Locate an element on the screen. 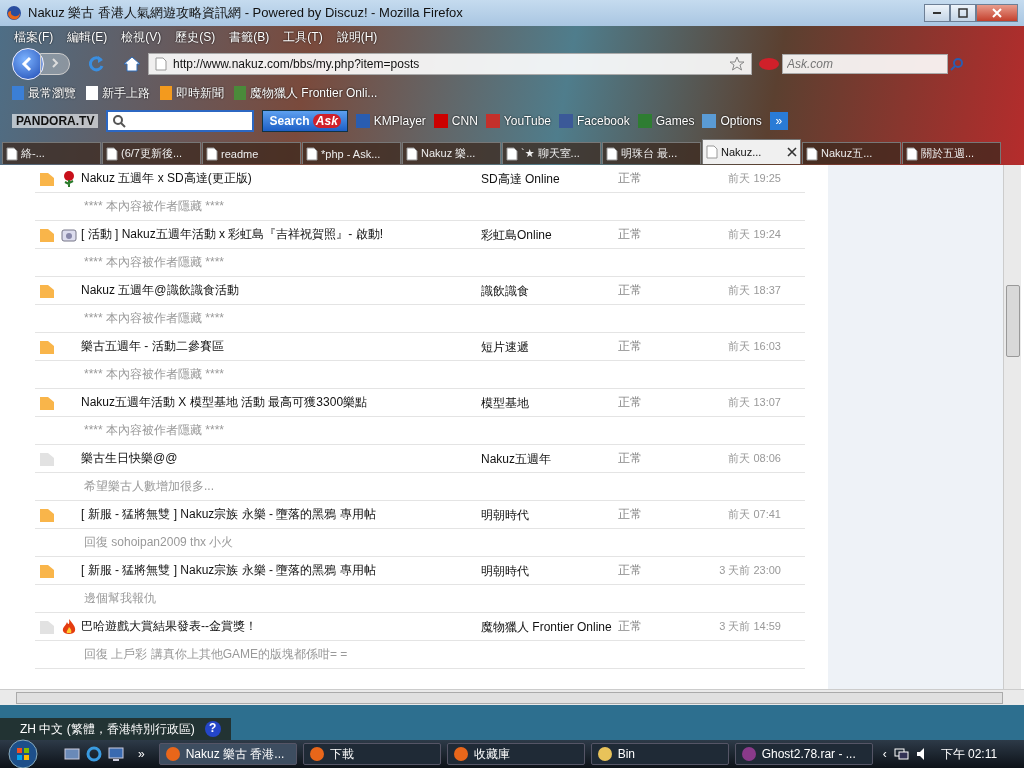  toolbar-brand: PANDORA.TV is located at coordinates (55, 121).